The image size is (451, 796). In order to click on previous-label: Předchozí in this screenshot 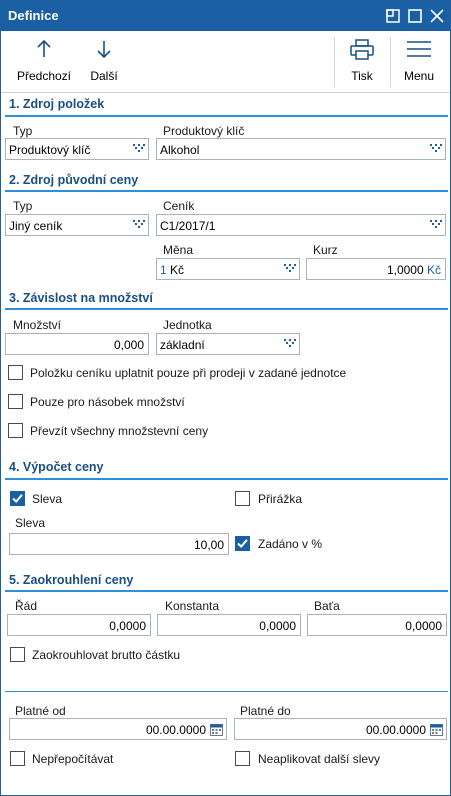, I will do `click(44, 76)`.